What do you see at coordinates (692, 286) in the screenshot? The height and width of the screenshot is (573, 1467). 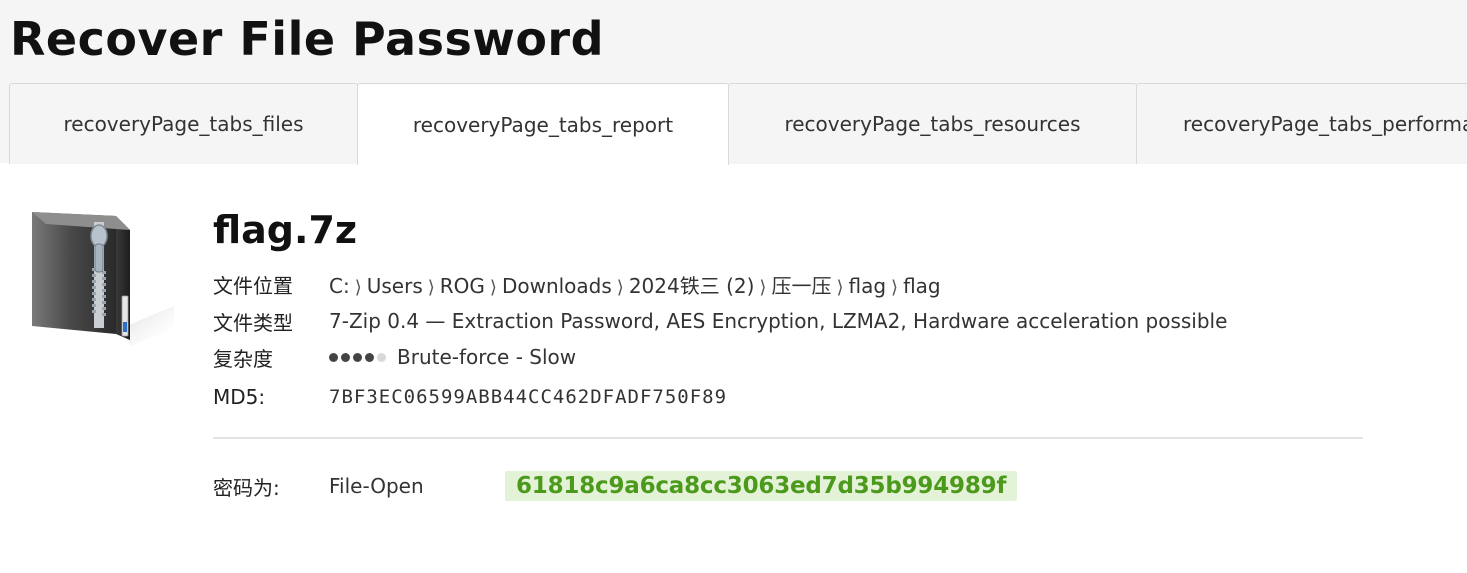 I see `path-segment: 2024铁三 (2)` at bounding box center [692, 286].